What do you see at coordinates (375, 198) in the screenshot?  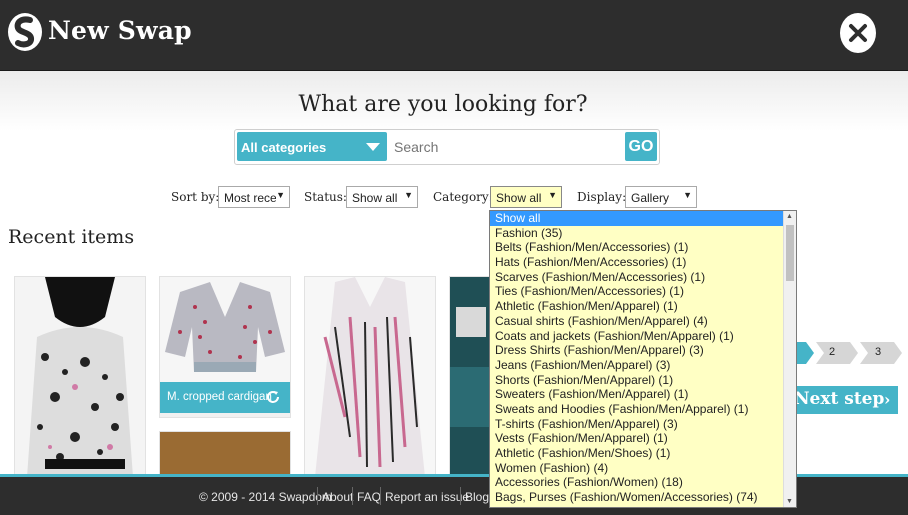 I see `status-value: Show all` at bounding box center [375, 198].